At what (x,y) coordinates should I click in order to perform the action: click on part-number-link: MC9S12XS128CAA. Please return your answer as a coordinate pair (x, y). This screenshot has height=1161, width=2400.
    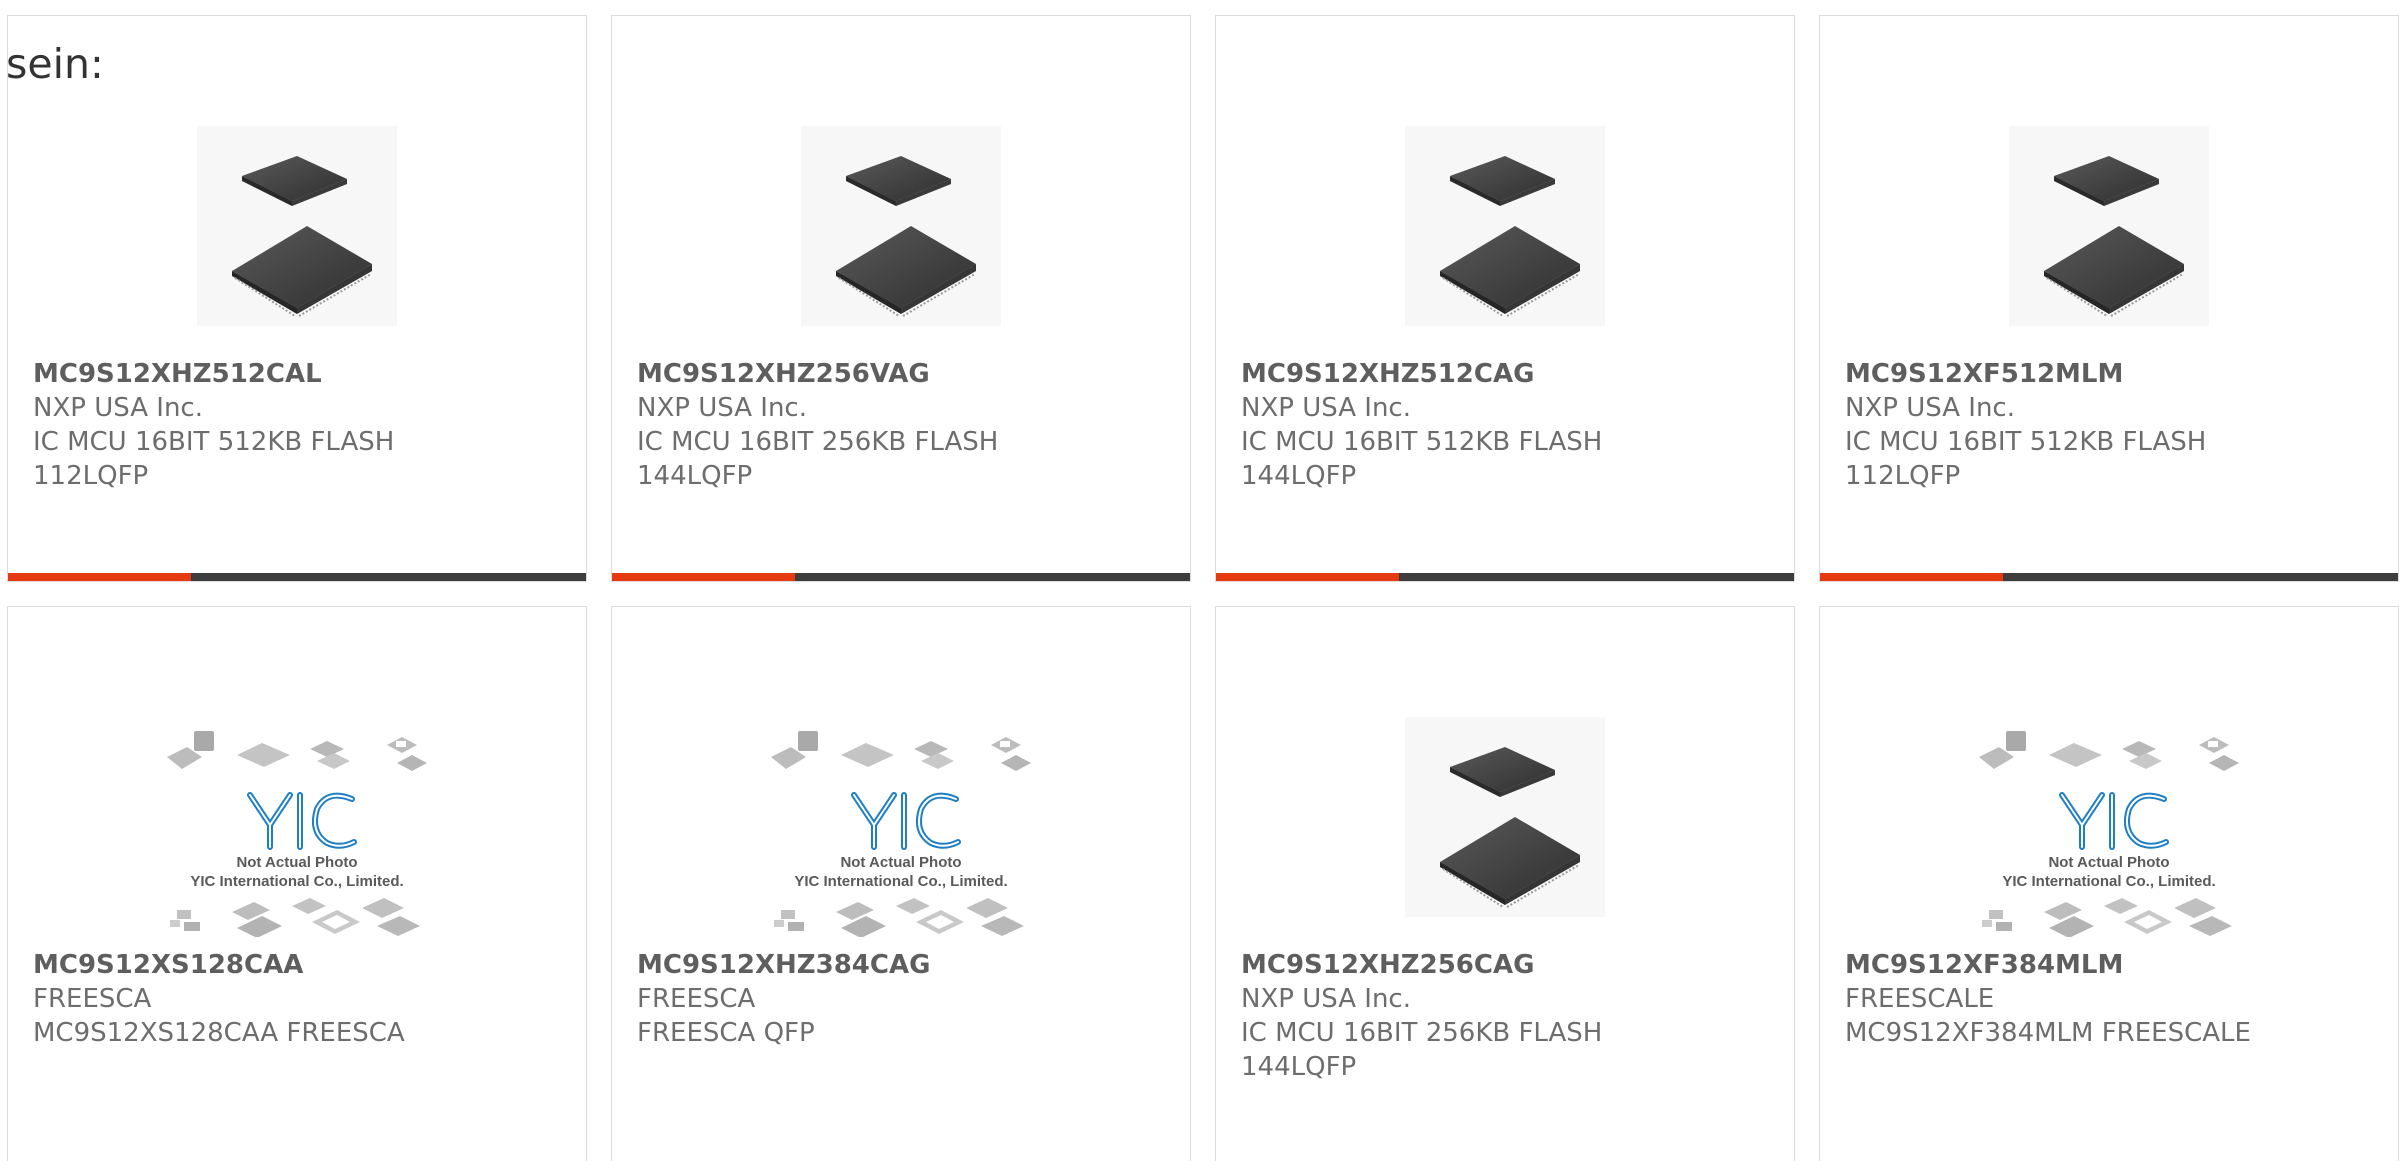
    Looking at the image, I should click on (293, 965).